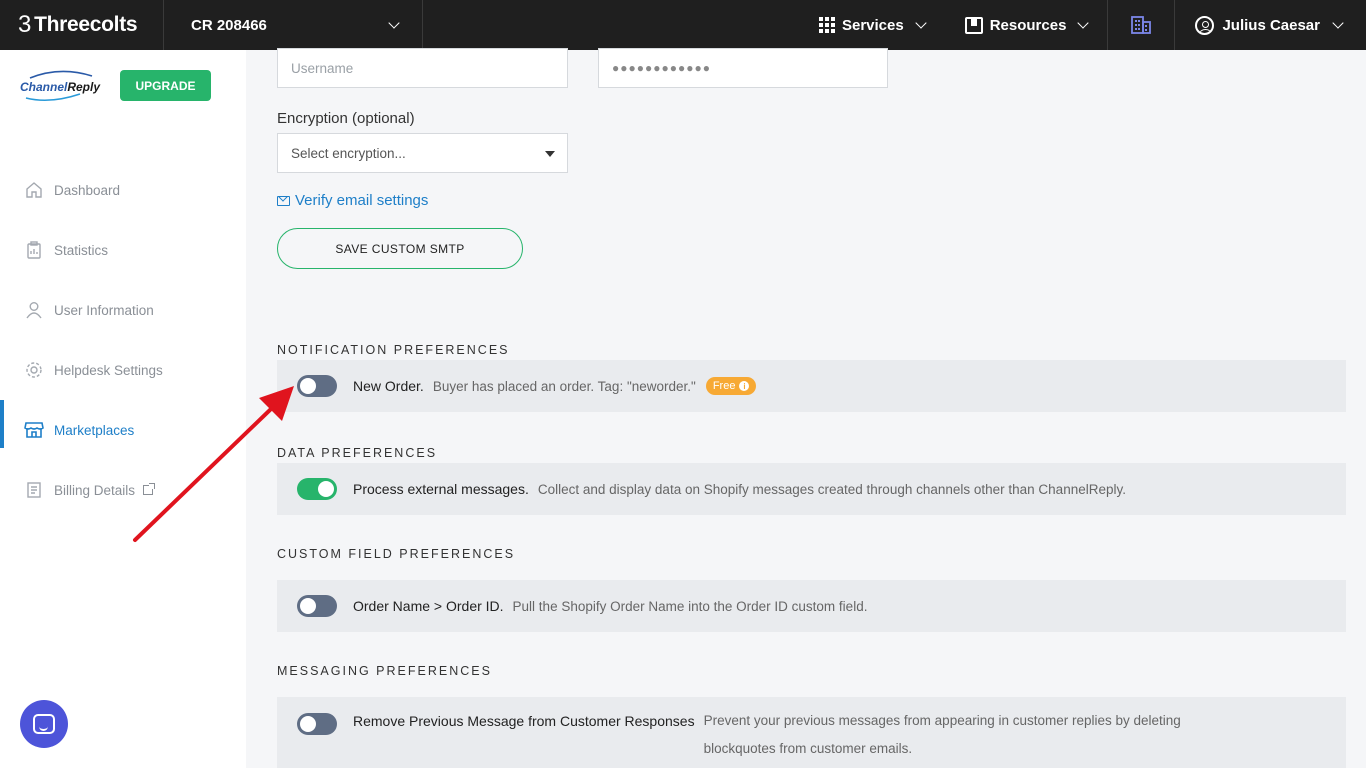  I want to click on sidebar-item-user-information: User Information, so click(123, 310).